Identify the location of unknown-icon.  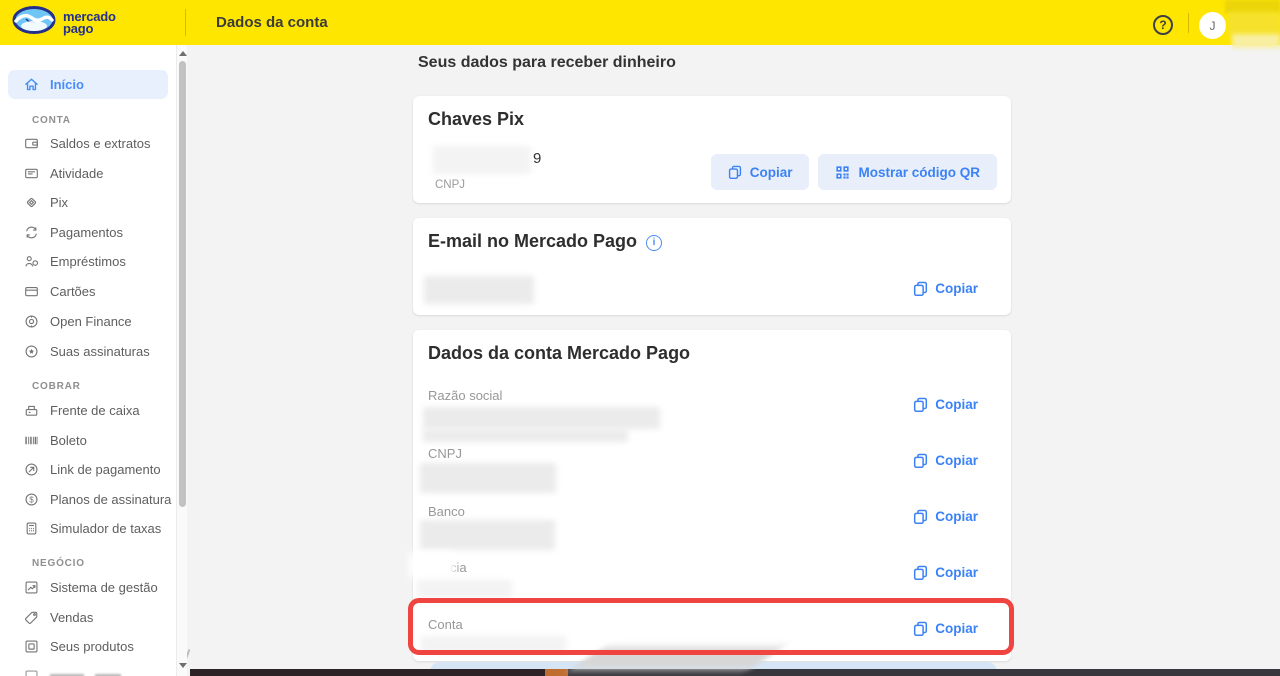
(31, 673).